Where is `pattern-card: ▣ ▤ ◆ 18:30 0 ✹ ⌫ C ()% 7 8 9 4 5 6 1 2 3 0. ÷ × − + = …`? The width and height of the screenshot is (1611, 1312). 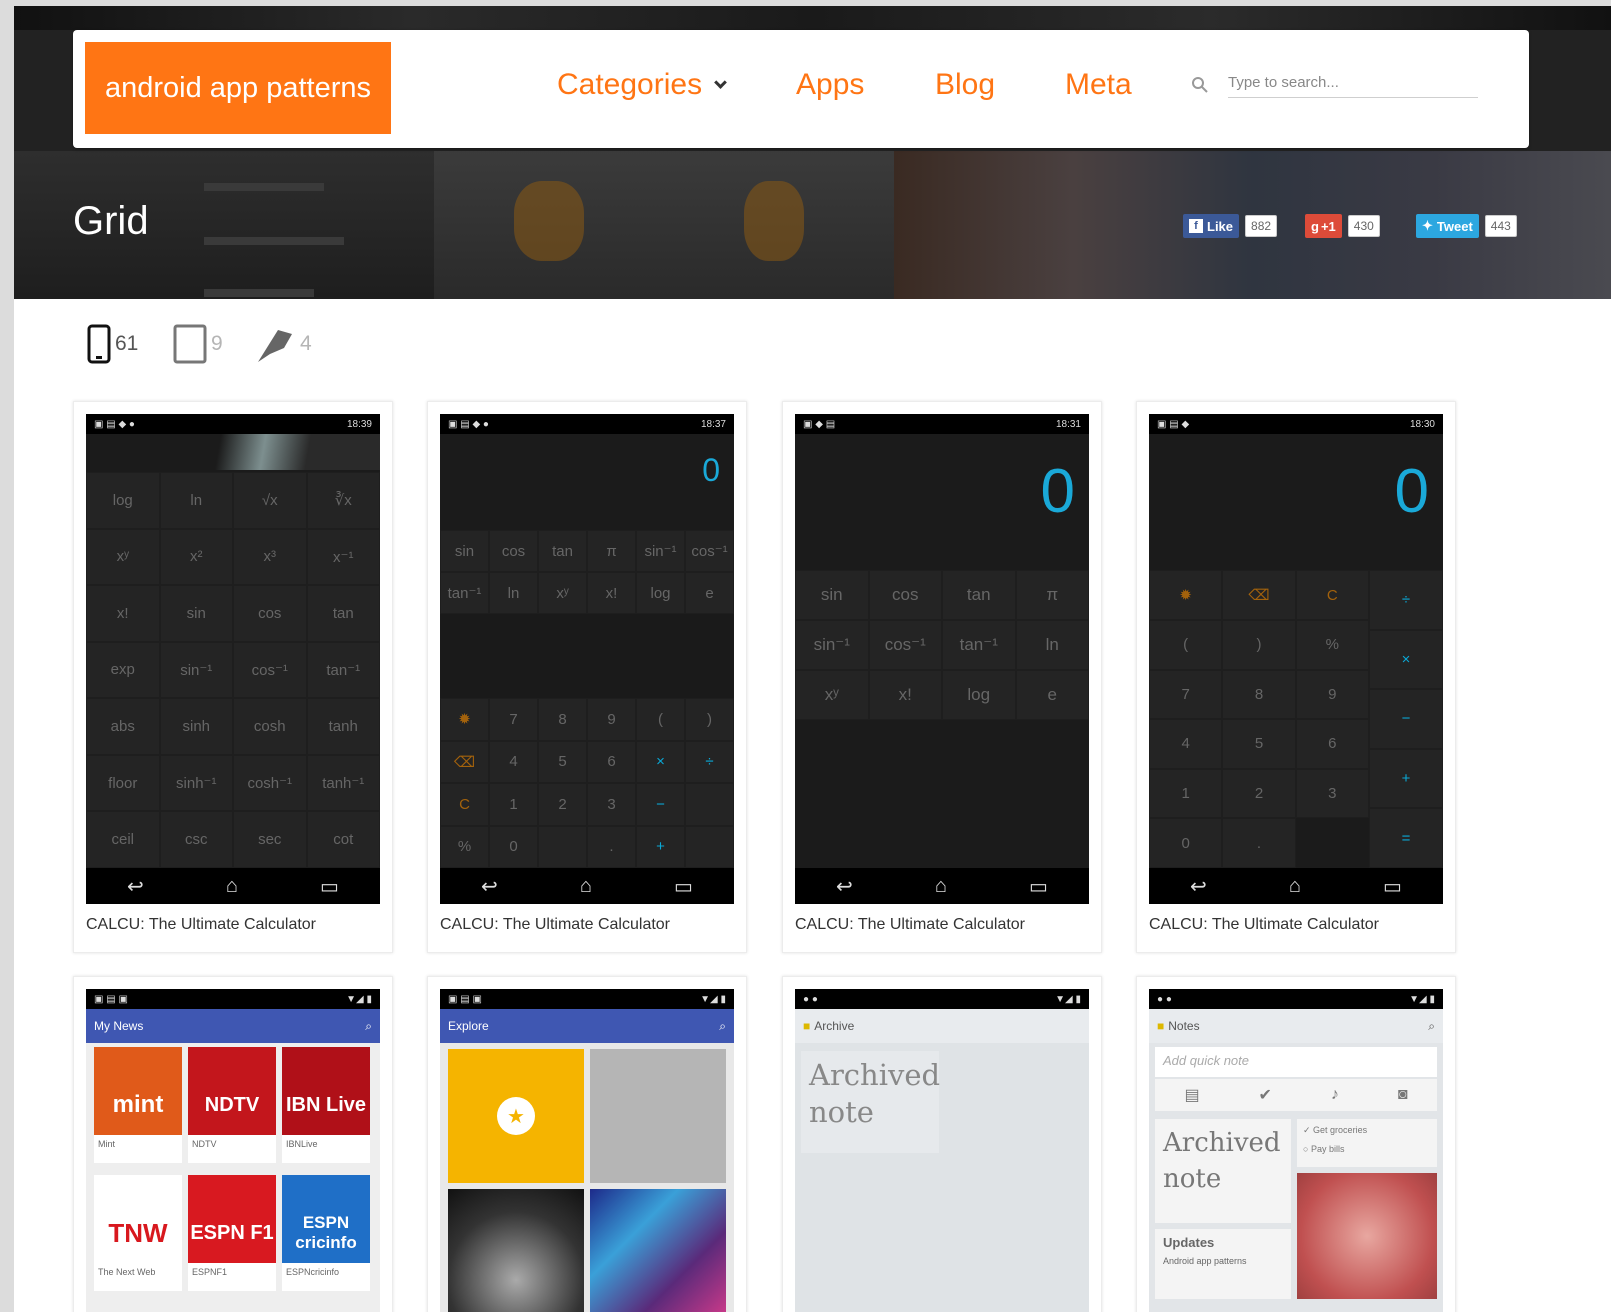
pattern-card: ▣ ▤ ◆ 18:30 0 ✹ ⌫ C ()% 7 8 9 4 5 6 1 2 3 0. ÷ × − + = … is located at coordinates (1296, 677).